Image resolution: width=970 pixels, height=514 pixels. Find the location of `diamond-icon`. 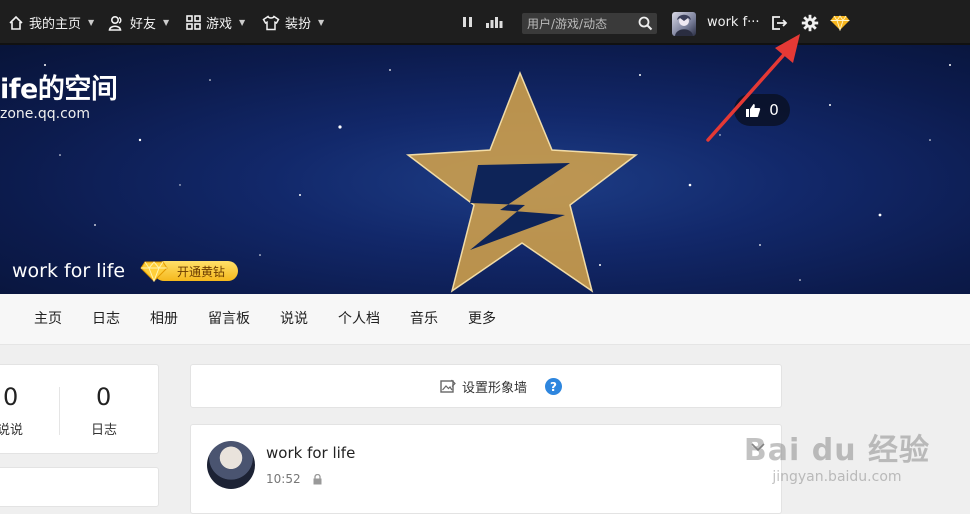

diamond-icon is located at coordinates (154, 271).